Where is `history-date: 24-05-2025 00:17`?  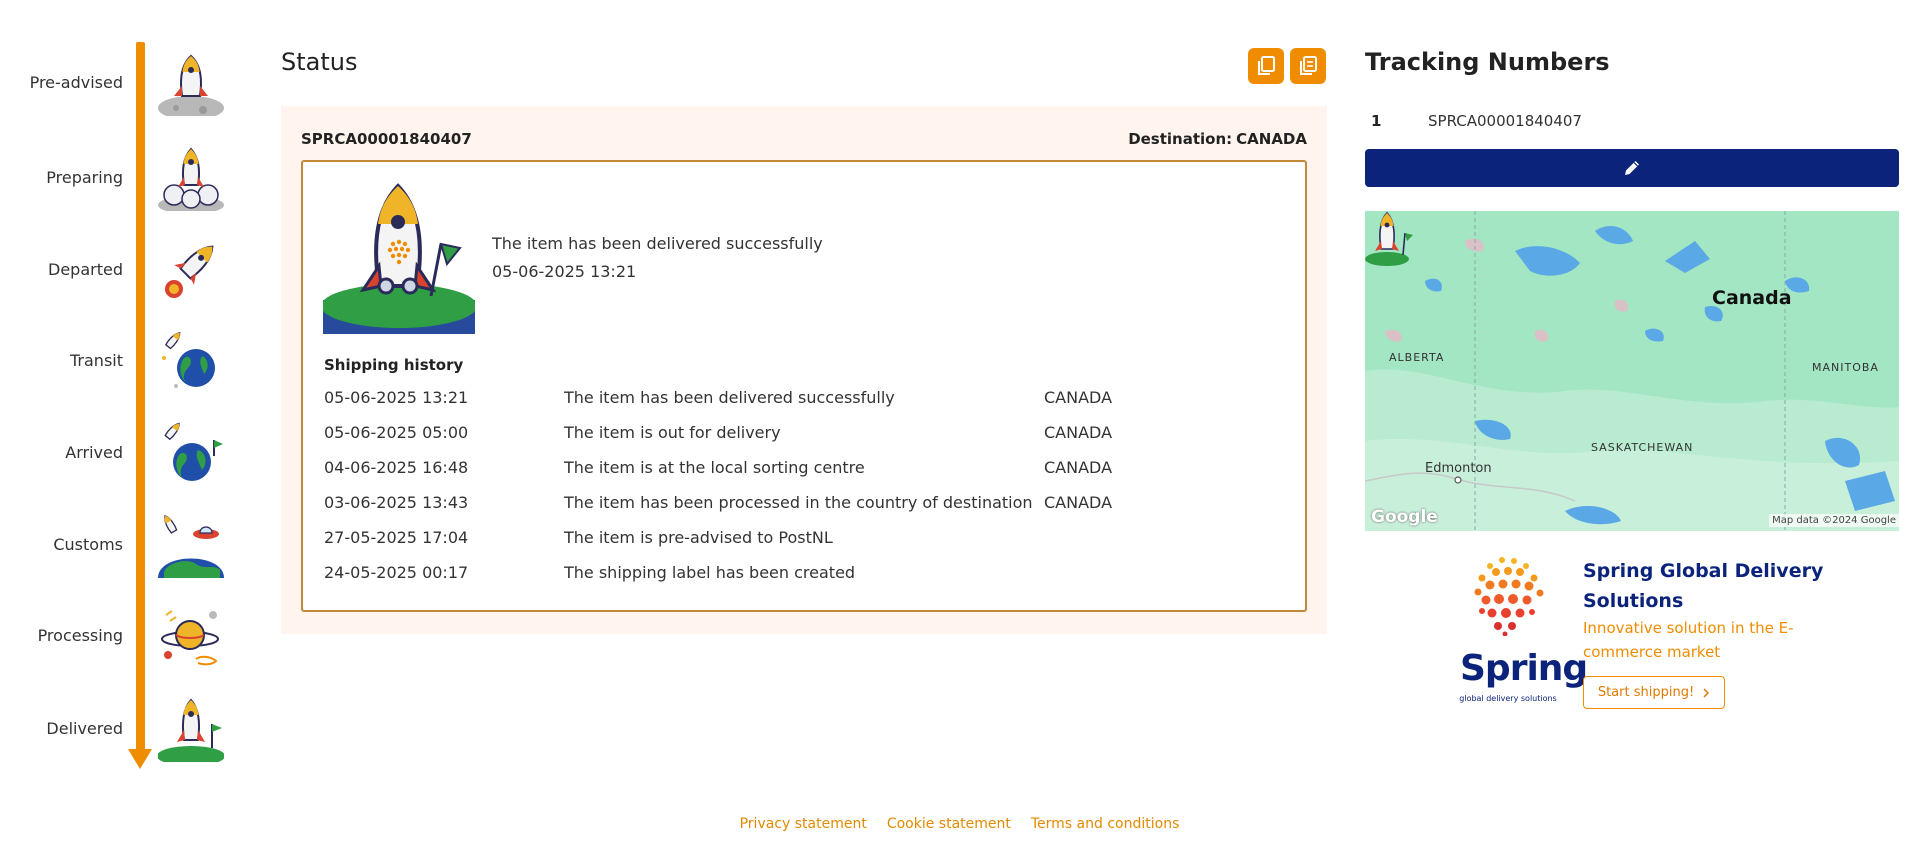 history-date: 24-05-2025 00:17 is located at coordinates (396, 572).